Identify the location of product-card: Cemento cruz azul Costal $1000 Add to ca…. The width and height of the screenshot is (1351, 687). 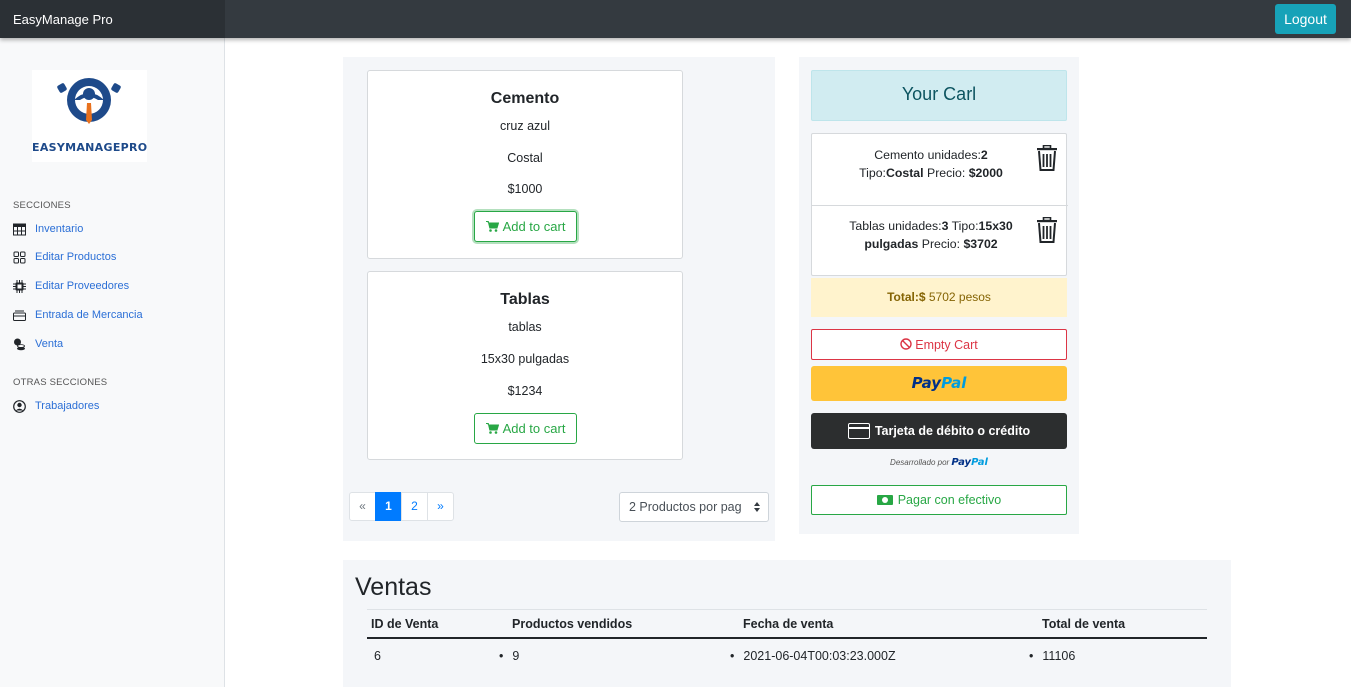
(525, 164).